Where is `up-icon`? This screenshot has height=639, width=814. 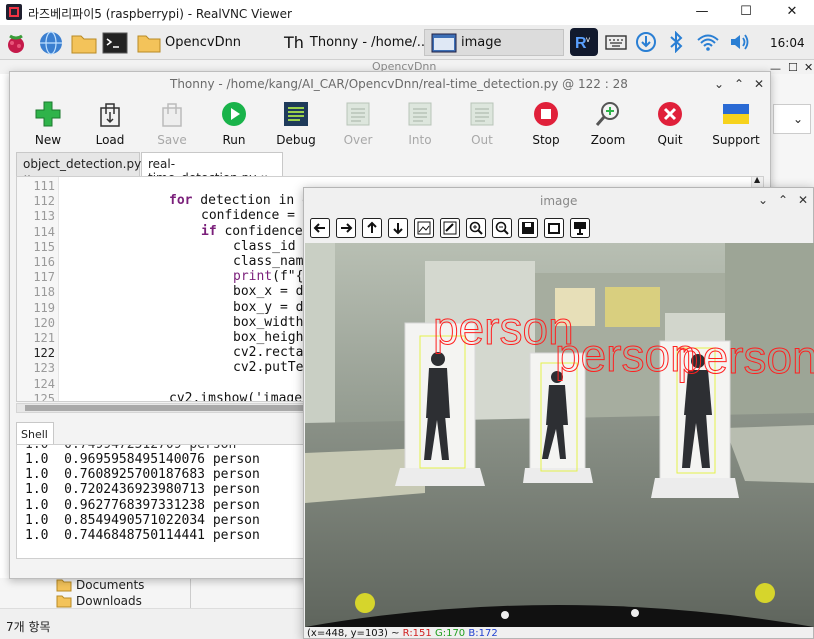 up-icon is located at coordinates (372, 228).